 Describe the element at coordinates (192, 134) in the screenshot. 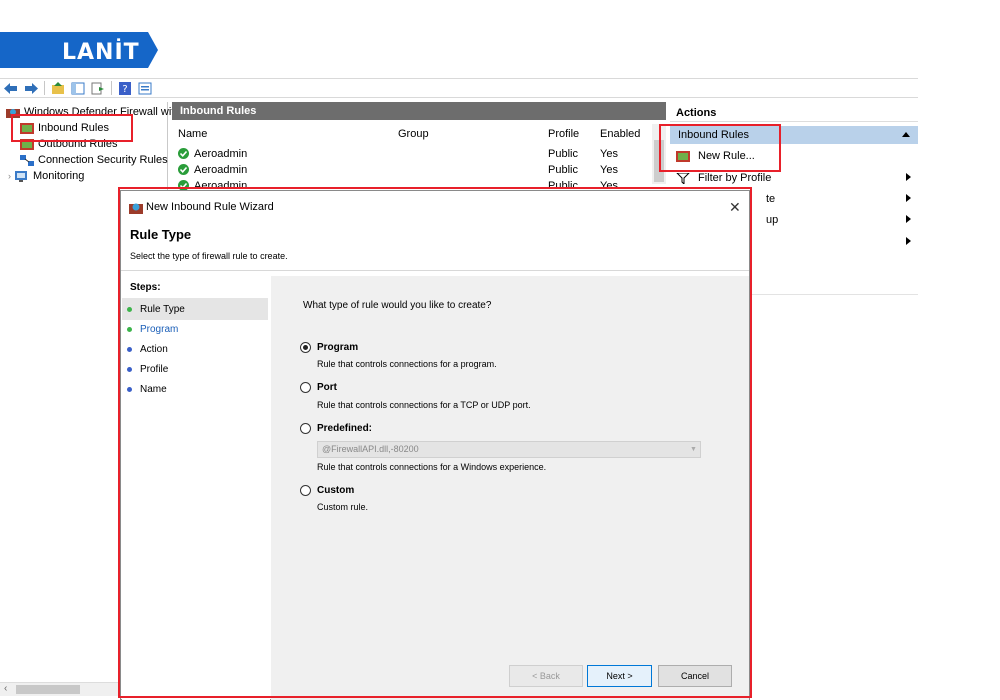

I see `column-header-name: Name` at that location.